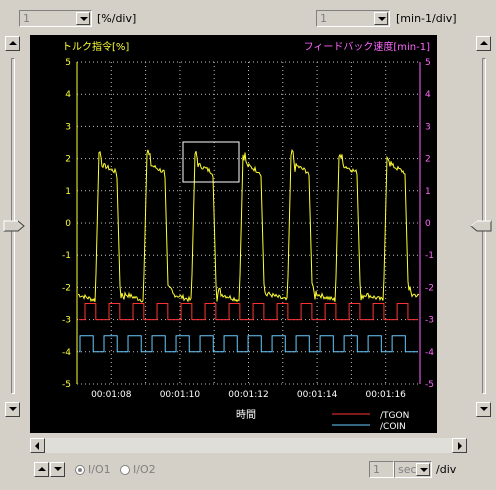 The height and width of the screenshot is (490, 496). Describe the element at coordinates (248, 312) in the screenshot. I see `tgon-trace` at that location.